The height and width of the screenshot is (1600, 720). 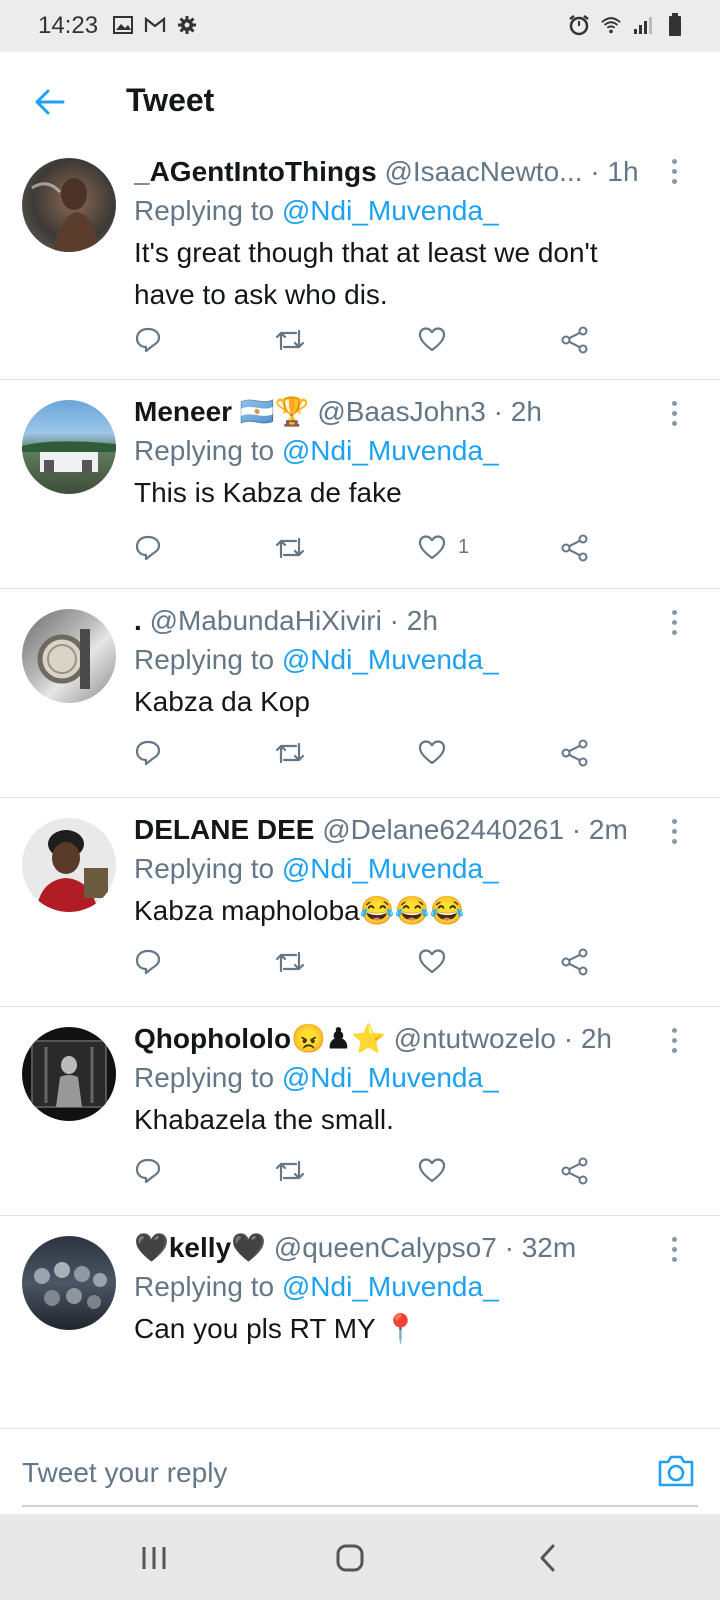 I want to click on settings-icon, so click(x=187, y=25).